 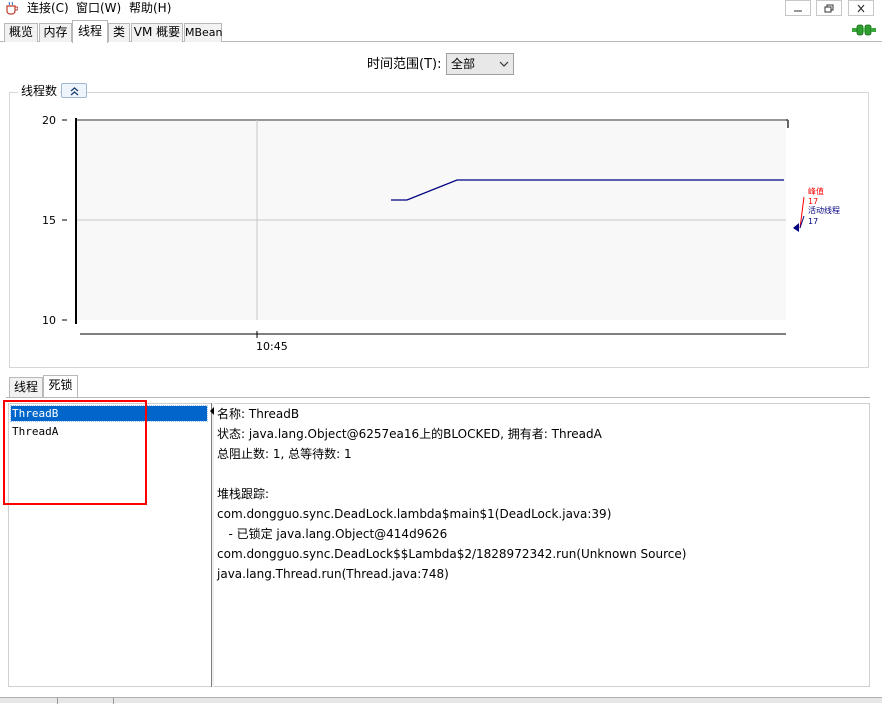 I want to click on close-button, so click(x=861, y=8).